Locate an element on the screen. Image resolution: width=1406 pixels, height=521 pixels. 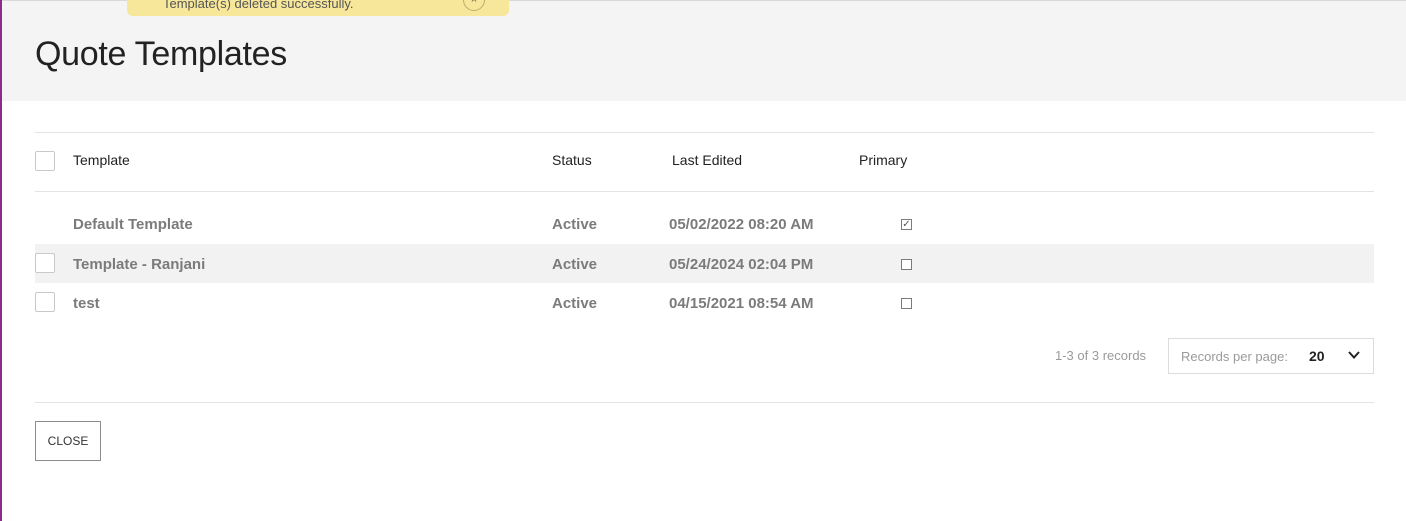
chevron-down-icon is located at coordinates (1354, 355).